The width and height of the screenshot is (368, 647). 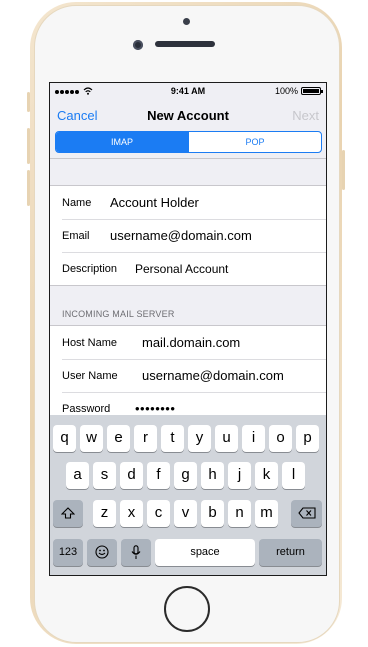 I want to click on front-camera, so click(x=138, y=45).